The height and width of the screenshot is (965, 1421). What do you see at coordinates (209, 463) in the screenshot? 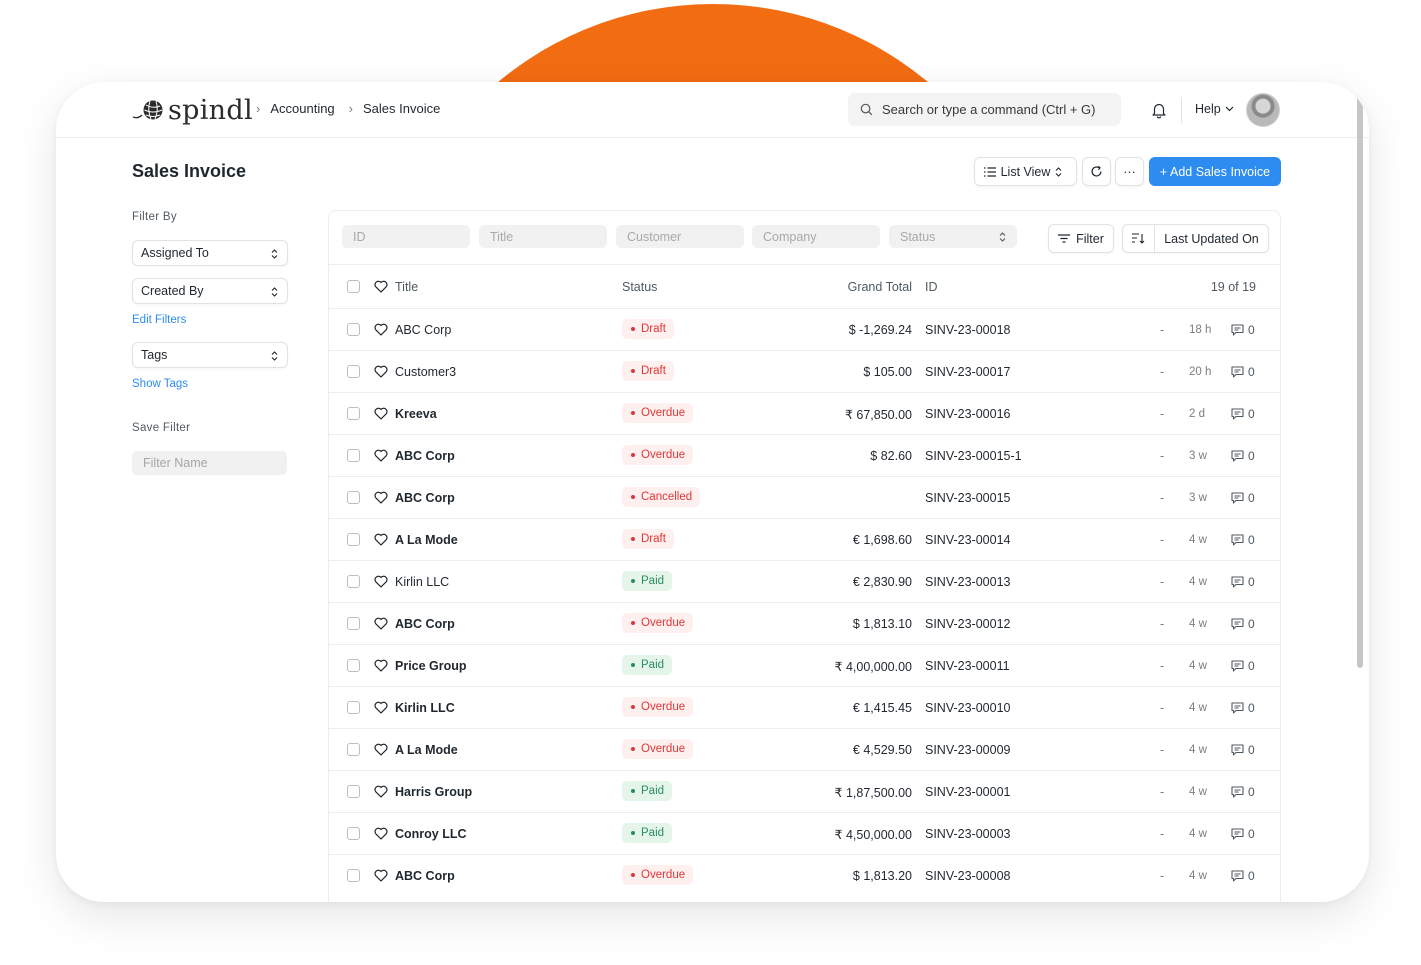
I see `filter-name-input: Filter Name` at bounding box center [209, 463].